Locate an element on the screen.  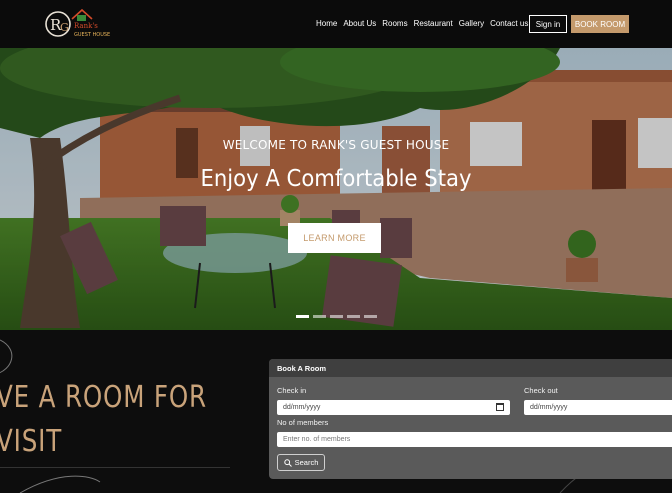
search-label: Search is located at coordinates (306, 462).